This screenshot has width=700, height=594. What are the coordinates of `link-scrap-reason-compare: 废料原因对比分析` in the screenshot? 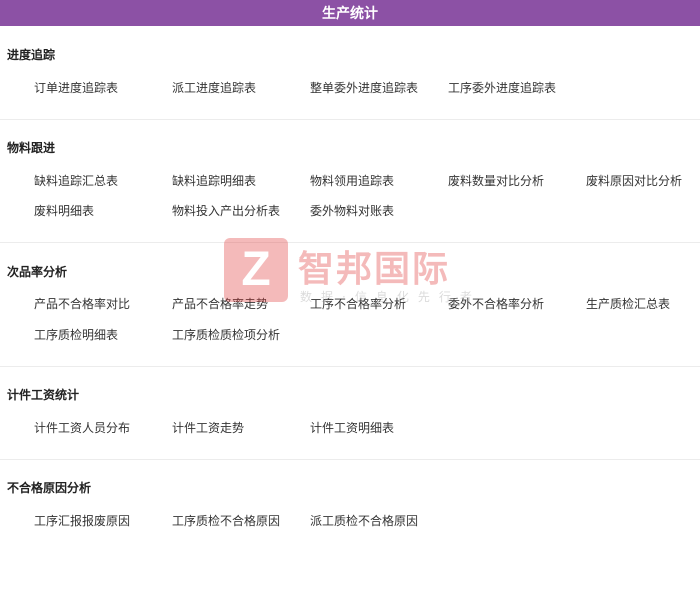 It's located at (634, 181).